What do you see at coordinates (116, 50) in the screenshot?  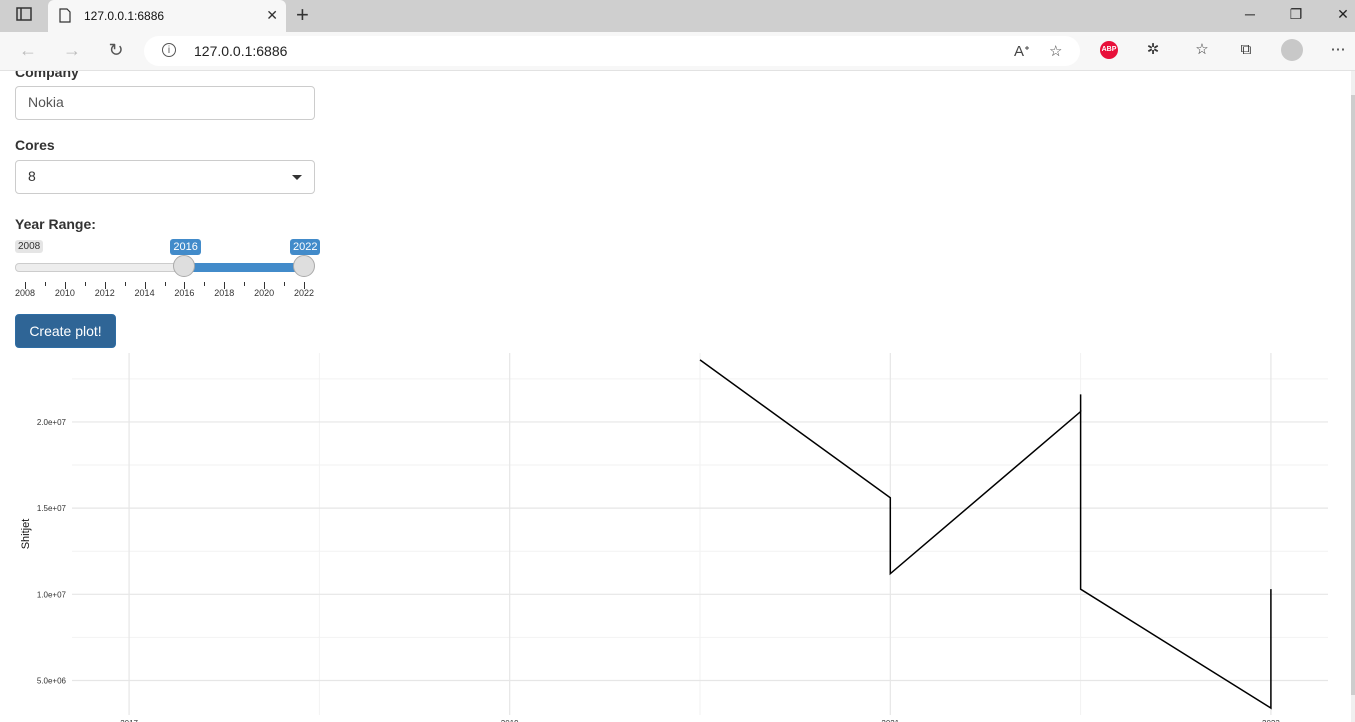 I see `refresh-icon: ↻` at bounding box center [116, 50].